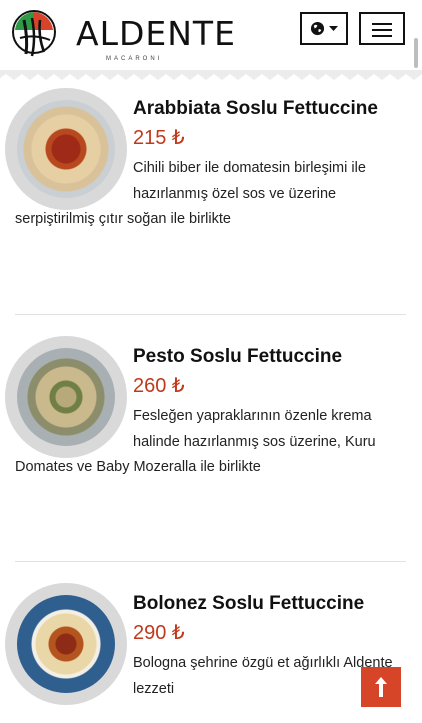 This screenshot has height=723, width=422. I want to click on scroll-to-top-button, so click(381, 687).